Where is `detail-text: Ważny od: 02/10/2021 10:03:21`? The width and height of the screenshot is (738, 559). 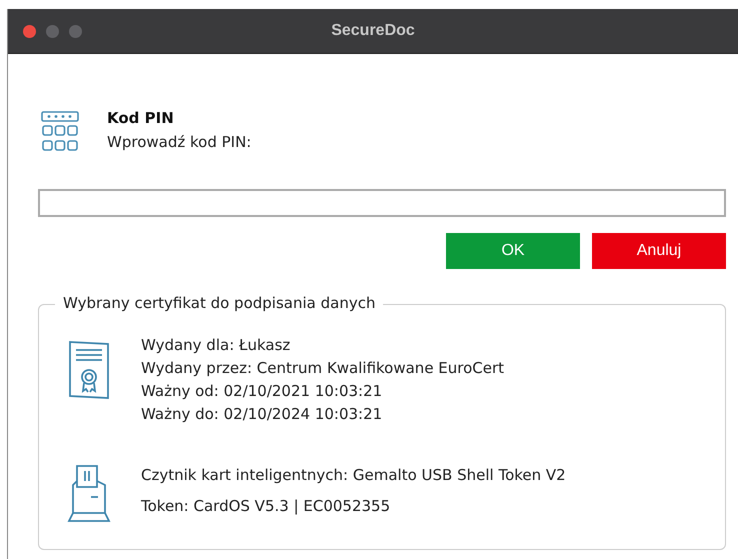 detail-text: Ważny od: 02/10/2021 10:03:21 is located at coordinates (262, 391).